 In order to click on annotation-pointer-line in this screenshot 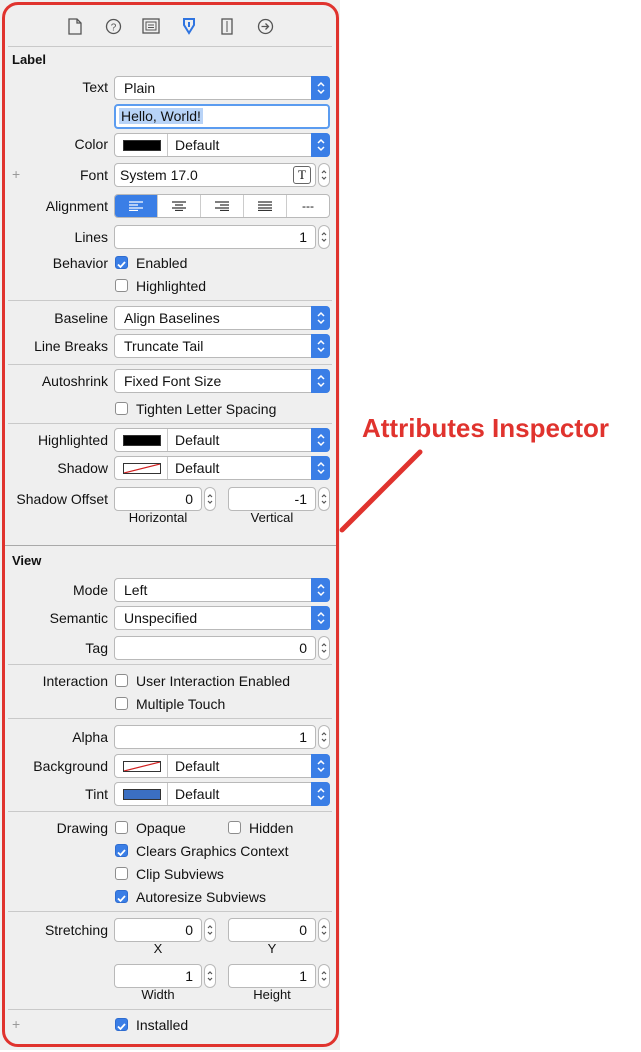, I will do `click(381, 491)`.